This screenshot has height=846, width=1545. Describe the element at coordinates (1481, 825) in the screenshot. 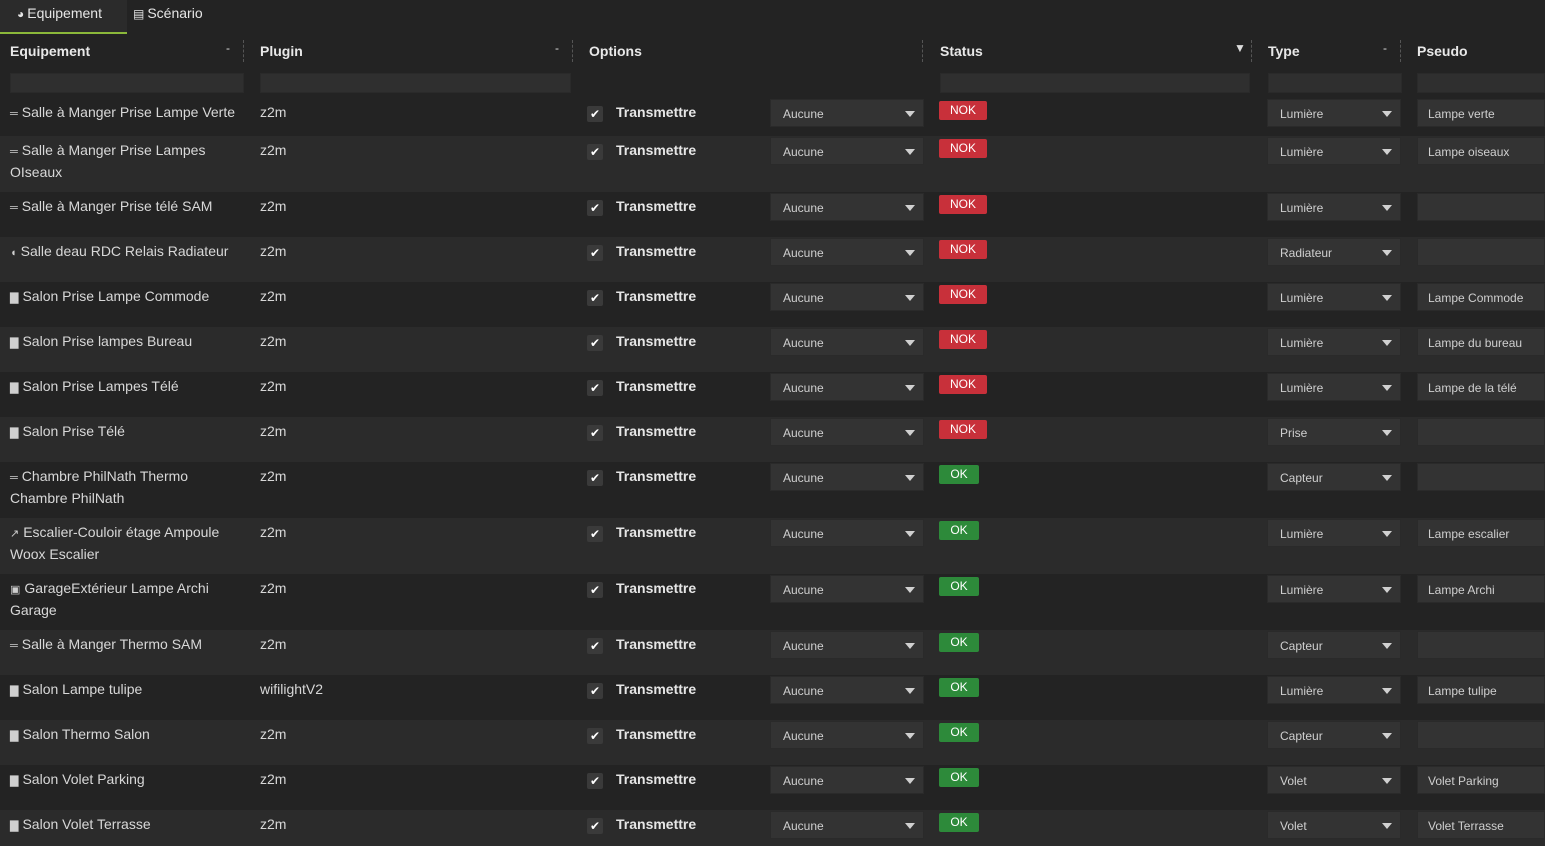

I see `pseudo-input: Volet Terrasse` at that location.